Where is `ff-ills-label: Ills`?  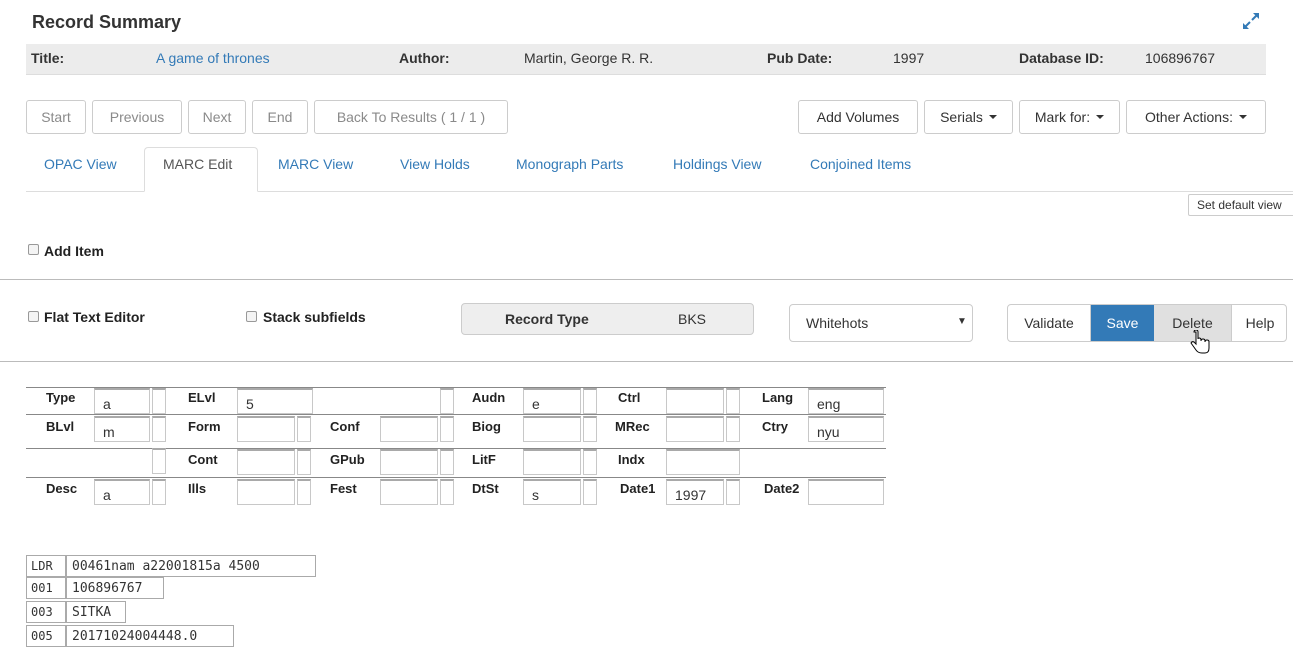 ff-ills-label: Ills is located at coordinates (197, 488).